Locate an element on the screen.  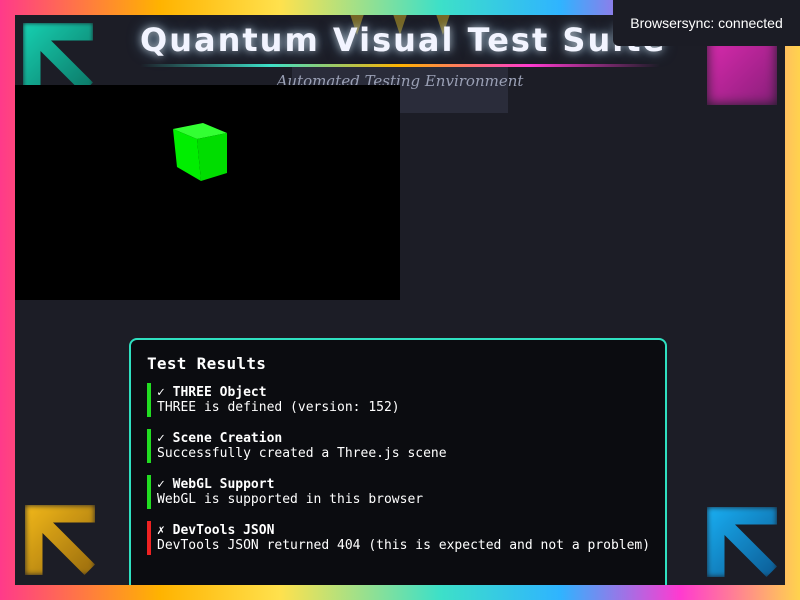
test-results-heading: Test Results is located at coordinates (207, 363).